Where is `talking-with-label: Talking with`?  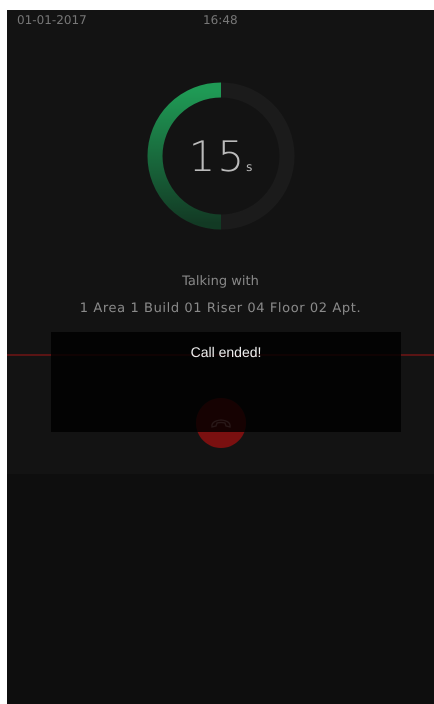 talking-with-label: Talking with is located at coordinates (220, 281).